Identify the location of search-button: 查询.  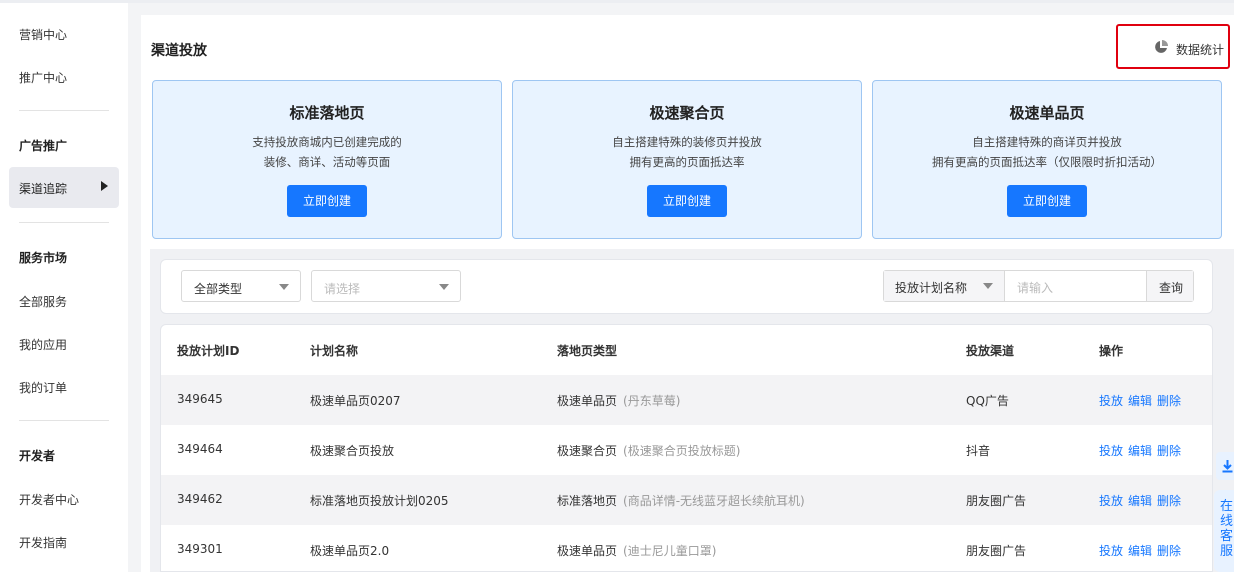
(1169, 286).